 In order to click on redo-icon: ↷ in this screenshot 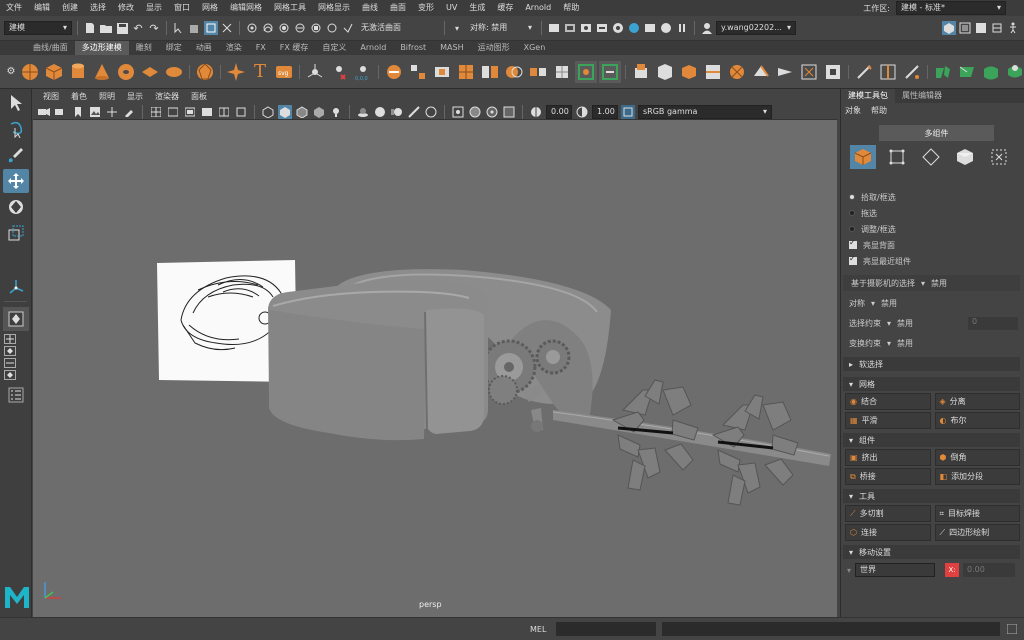, I will do `click(154, 28)`.